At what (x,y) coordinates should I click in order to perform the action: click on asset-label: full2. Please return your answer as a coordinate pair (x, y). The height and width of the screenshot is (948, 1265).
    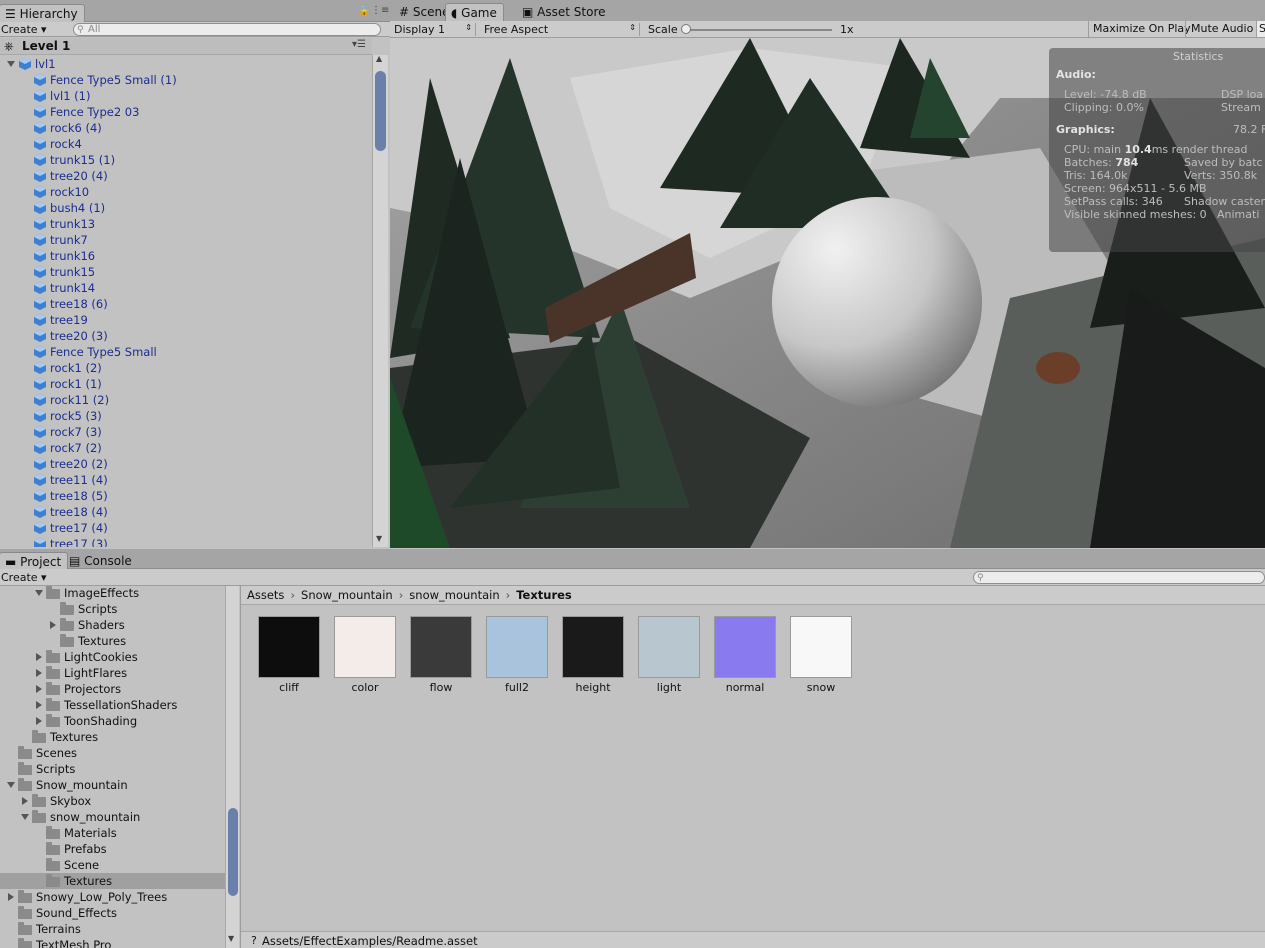
    Looking at the image, I should click on (517, 687).